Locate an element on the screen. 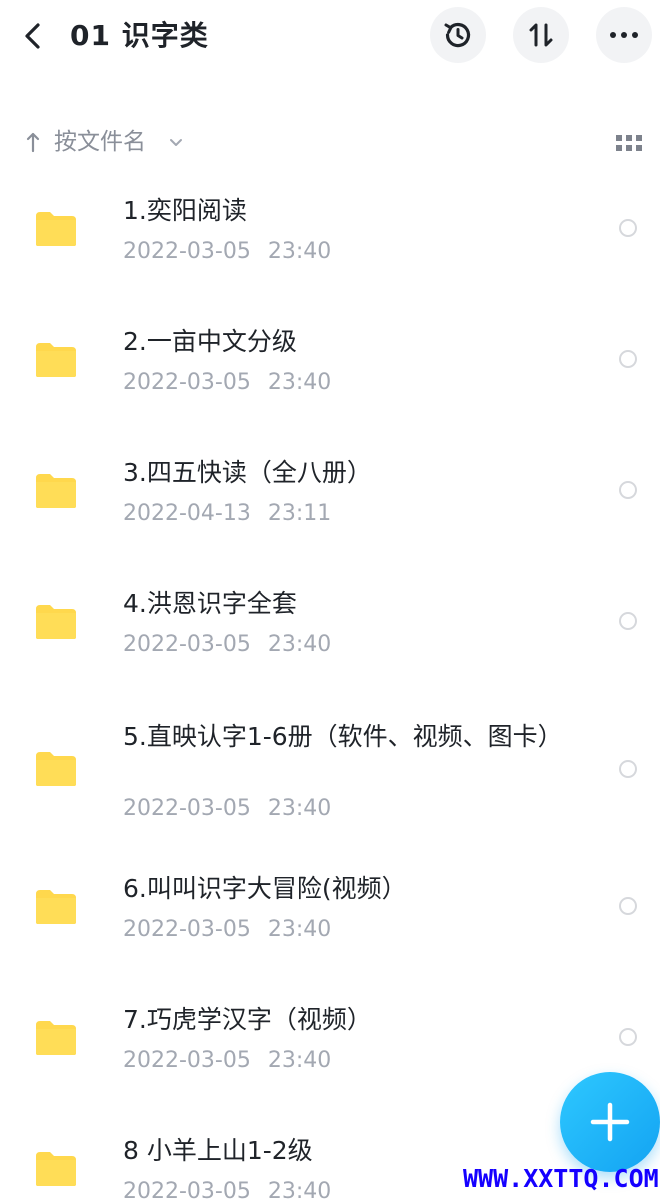 The width and height of the screenshot is (660, 1200). list-item: 3.四五快读（全八册） 2022-04-13 23:11 is located at coordinates (330, 502).